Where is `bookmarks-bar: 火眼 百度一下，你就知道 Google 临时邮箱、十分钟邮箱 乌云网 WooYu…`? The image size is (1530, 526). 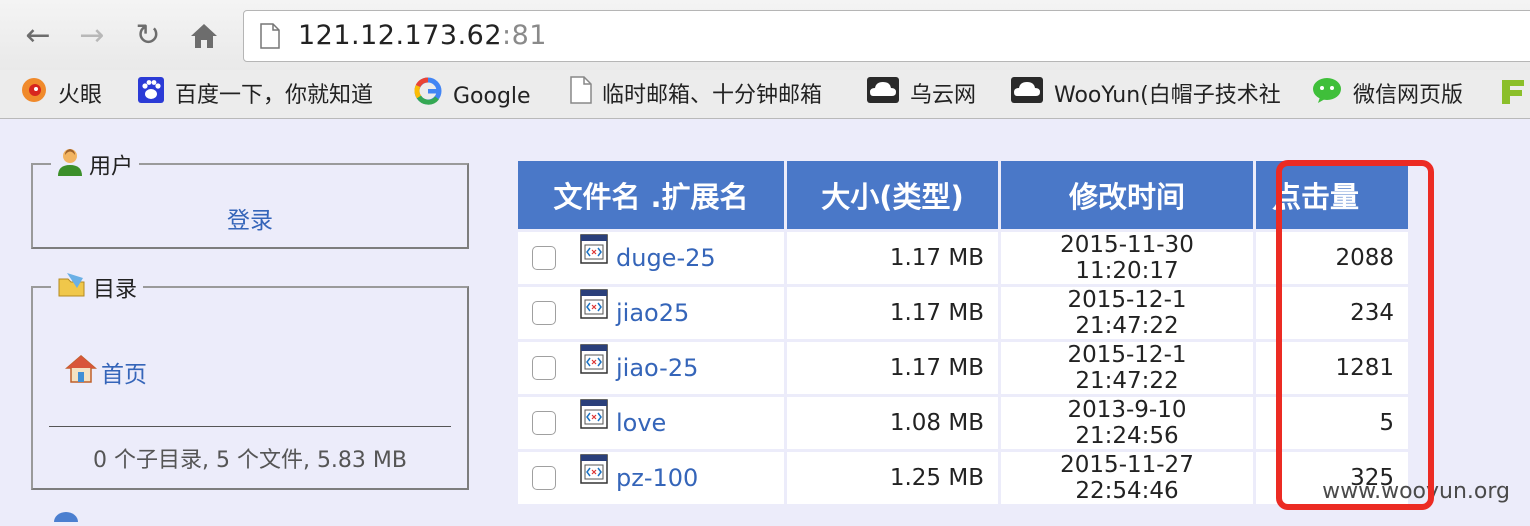
bookmarks-bar: 火眼 百度一下，你就知道 Google 临时邮箱、十分钟邮箱 乌云网 WooYu… is located at coordinates (765, 94).